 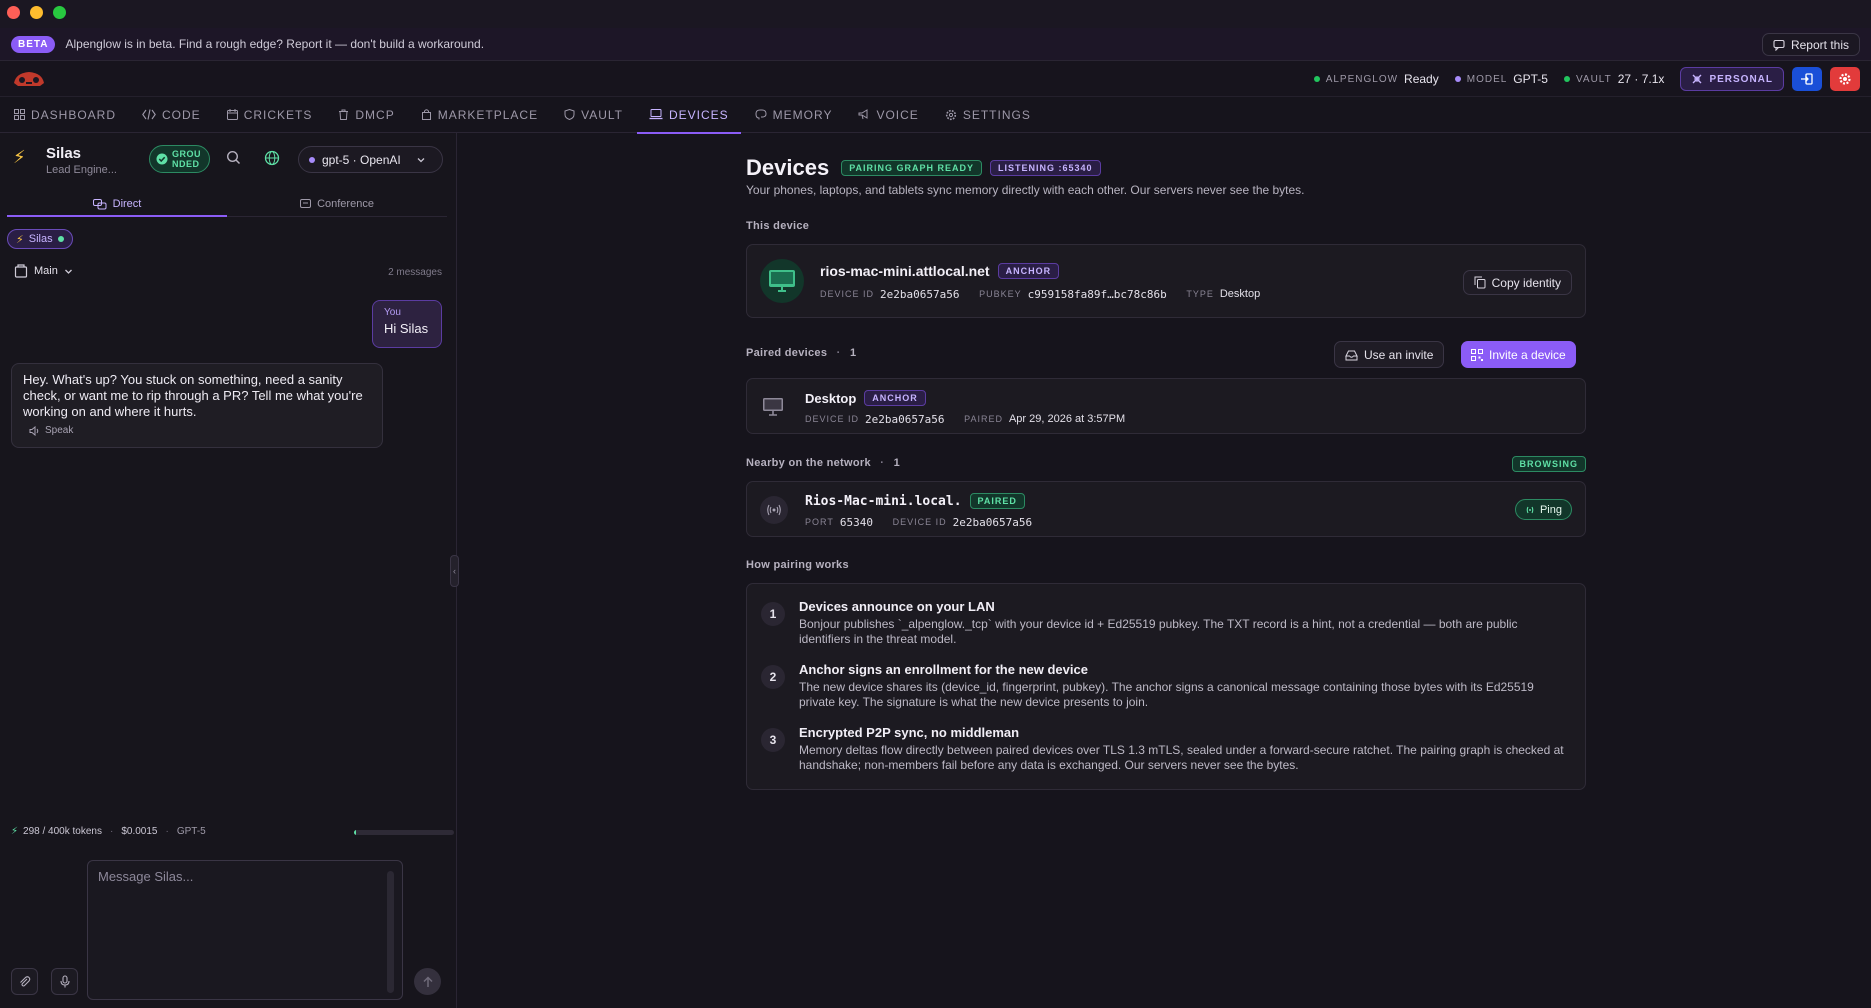 What do you see at coordinates (29, 79) in the screenshot?
I see `app-logo` at bounding box center [29, 79].